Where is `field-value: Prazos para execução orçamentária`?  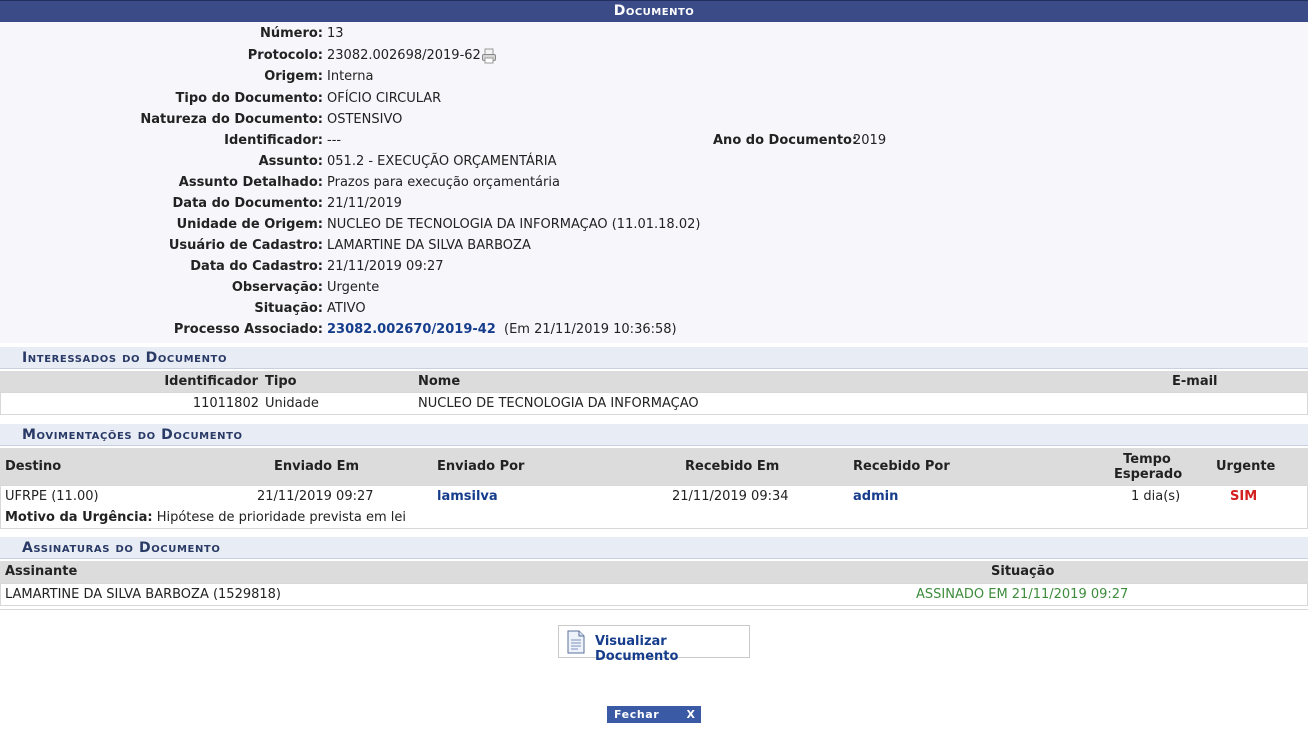 field-value: Prazos para execução orçamentária is located at coordinates (443, 182).